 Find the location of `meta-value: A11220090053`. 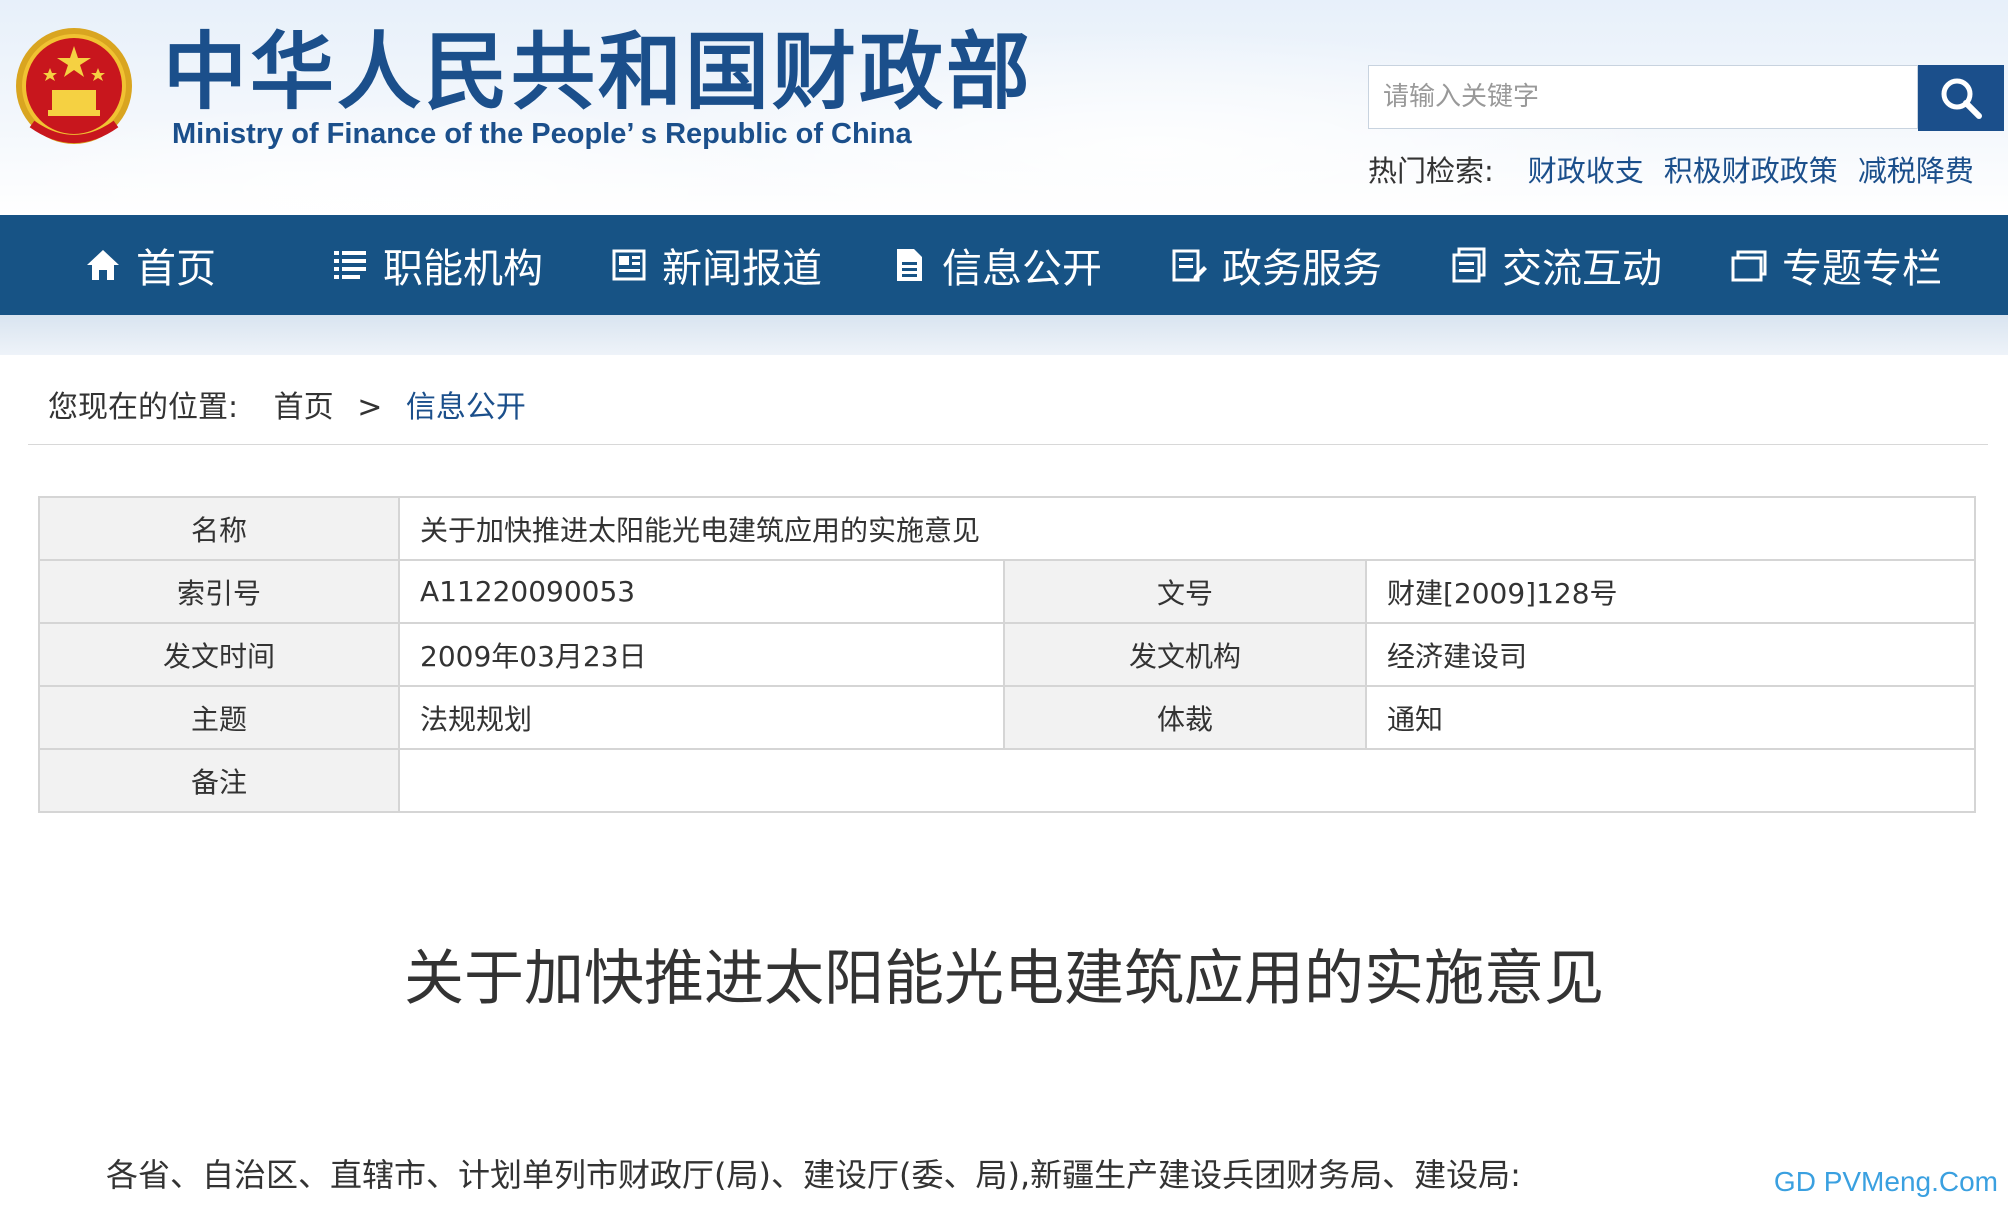

meta-value: A11220090053 is located at coordinates (701, 591).